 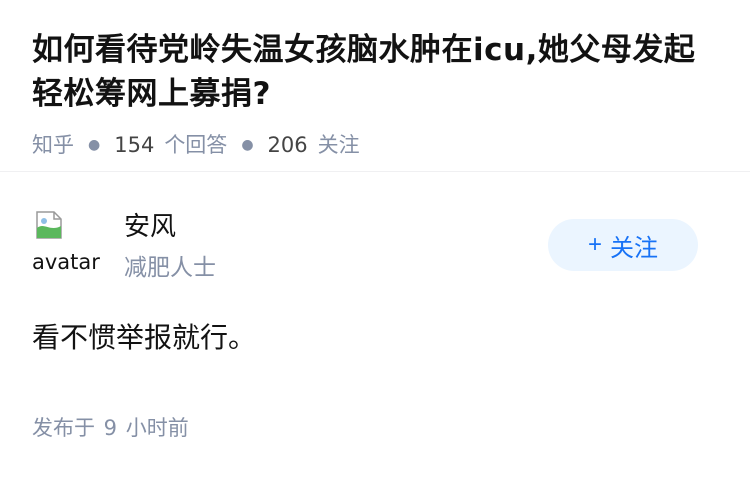 I want to click on plus-icon: +, so click(x=594, y=244).